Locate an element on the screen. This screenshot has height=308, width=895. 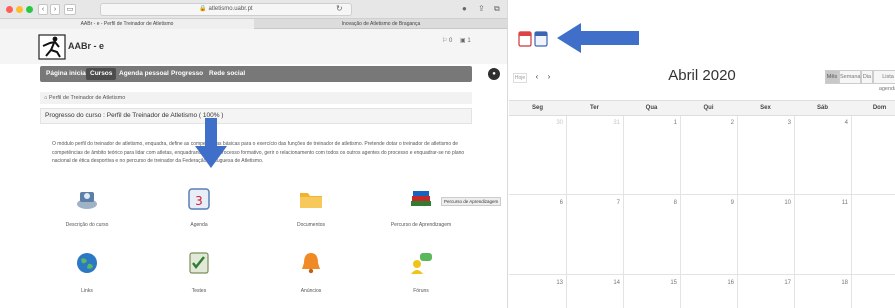
tab-innovation: Inovação de Atletismo de Bragança is located at coordinates (380, 24).